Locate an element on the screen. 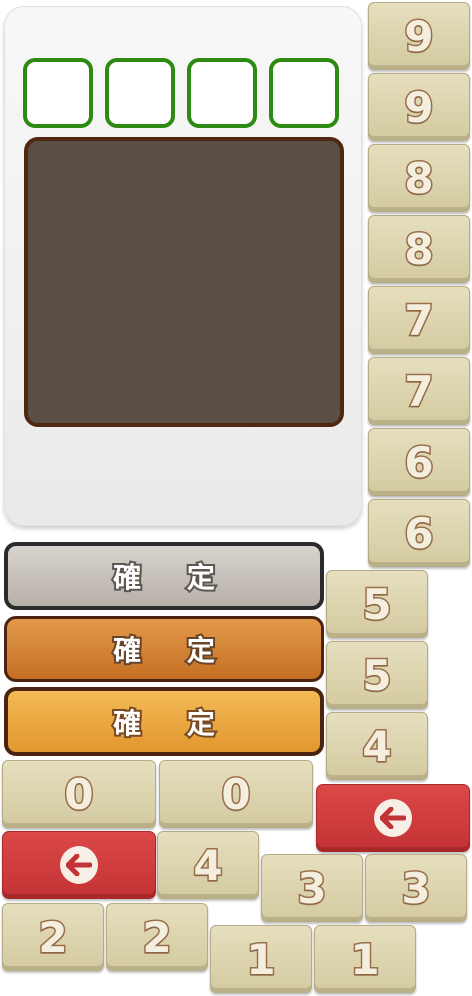 The image size is (472, 996). key-2: 2 is located at coordinates (53, 937).